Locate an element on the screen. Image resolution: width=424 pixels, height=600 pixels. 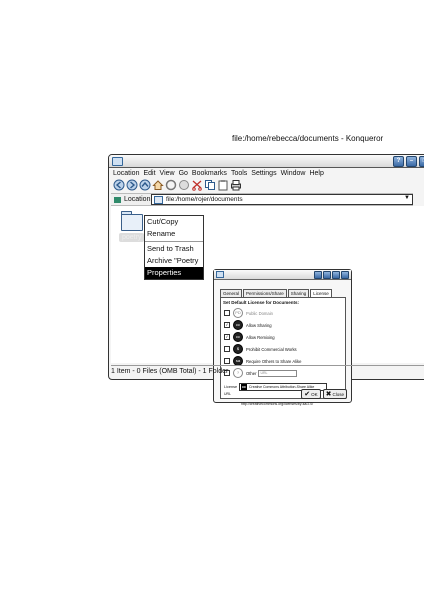
home-icon is located at coordinates (158, 185).